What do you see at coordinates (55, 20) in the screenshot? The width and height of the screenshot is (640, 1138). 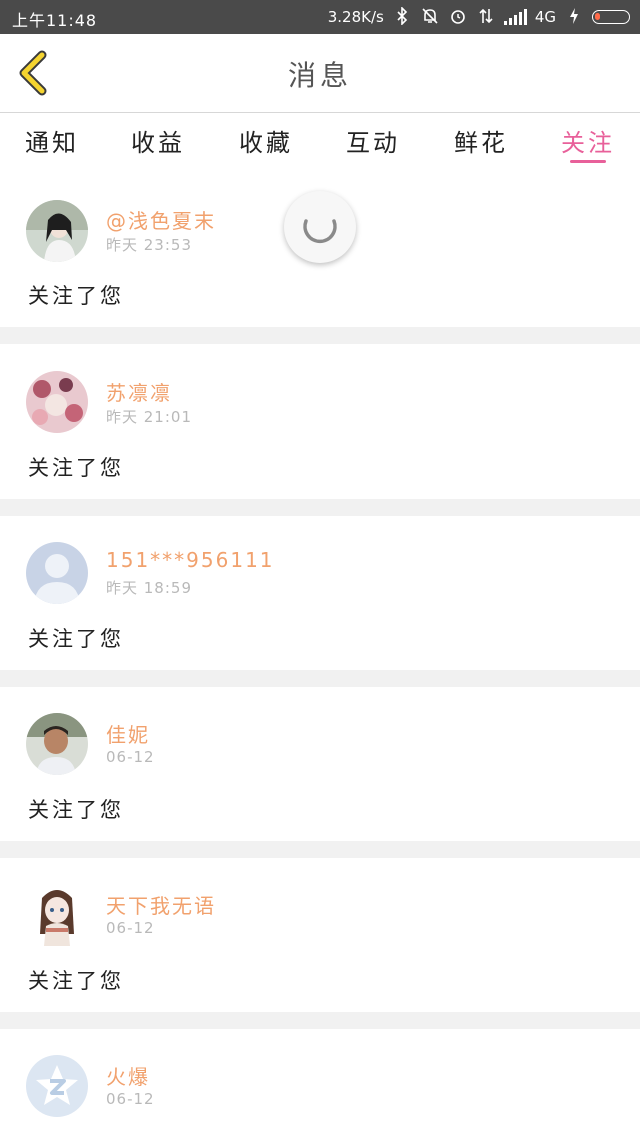 I see `status-time: 上午11:48` at bounding box center [55, 20].